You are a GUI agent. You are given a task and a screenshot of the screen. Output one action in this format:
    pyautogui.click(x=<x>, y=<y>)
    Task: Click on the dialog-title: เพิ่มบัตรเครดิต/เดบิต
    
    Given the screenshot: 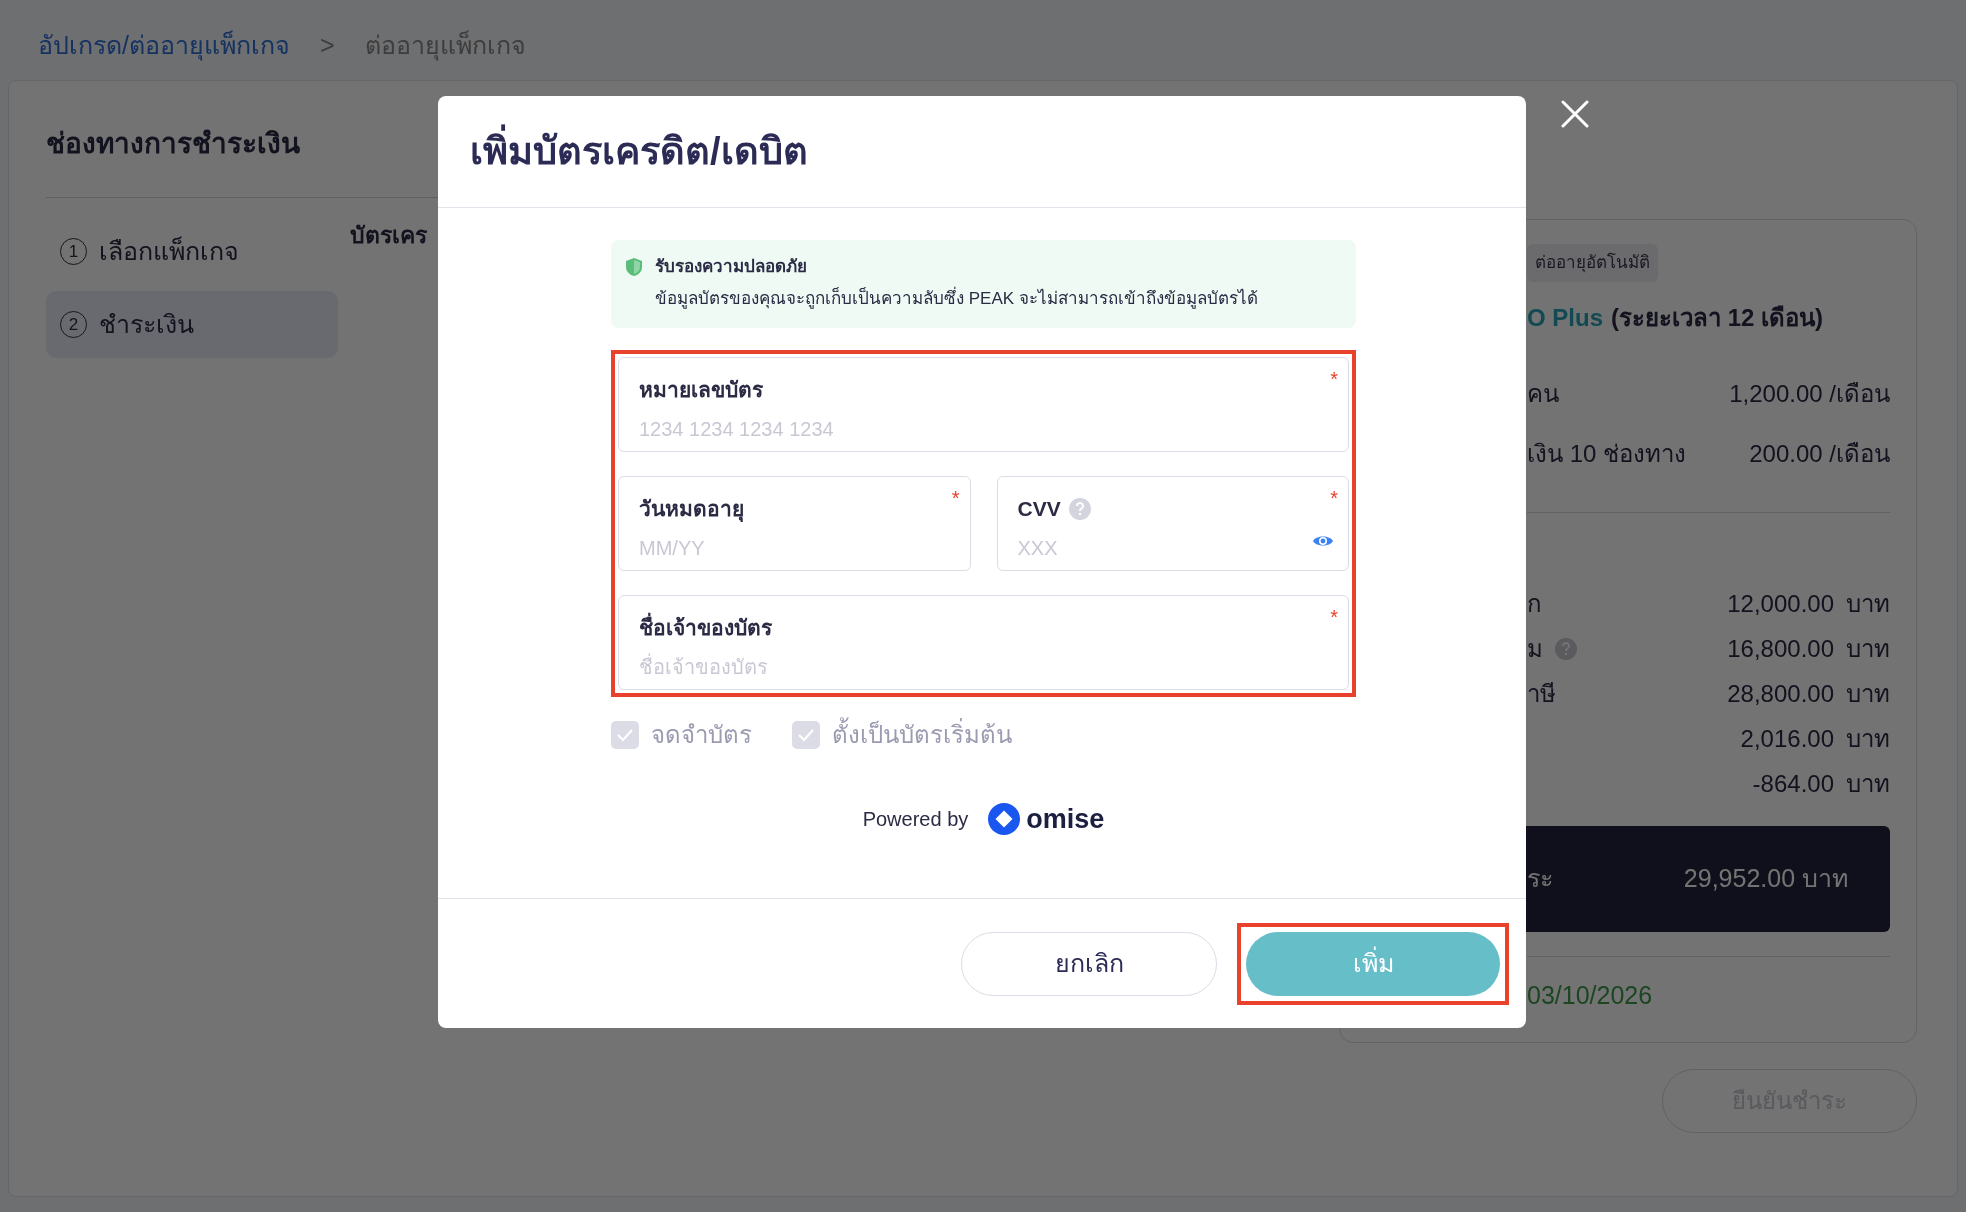 What is the action you would take?
    pyautogui.click(x=639, y=151)
    